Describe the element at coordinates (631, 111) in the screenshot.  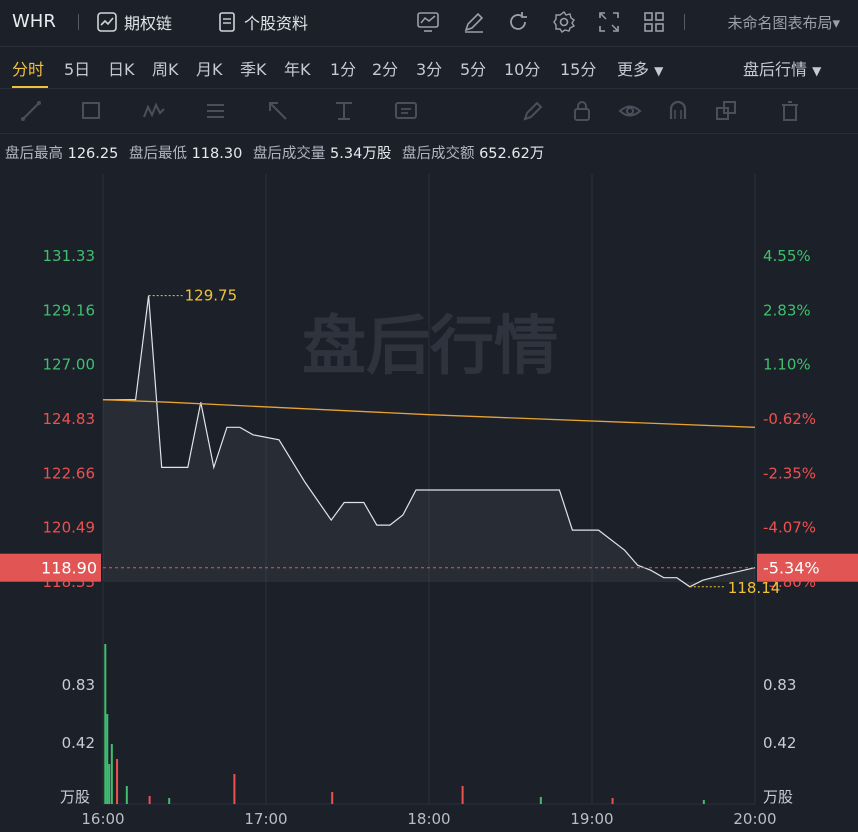
I see `eye-icon` at that location.